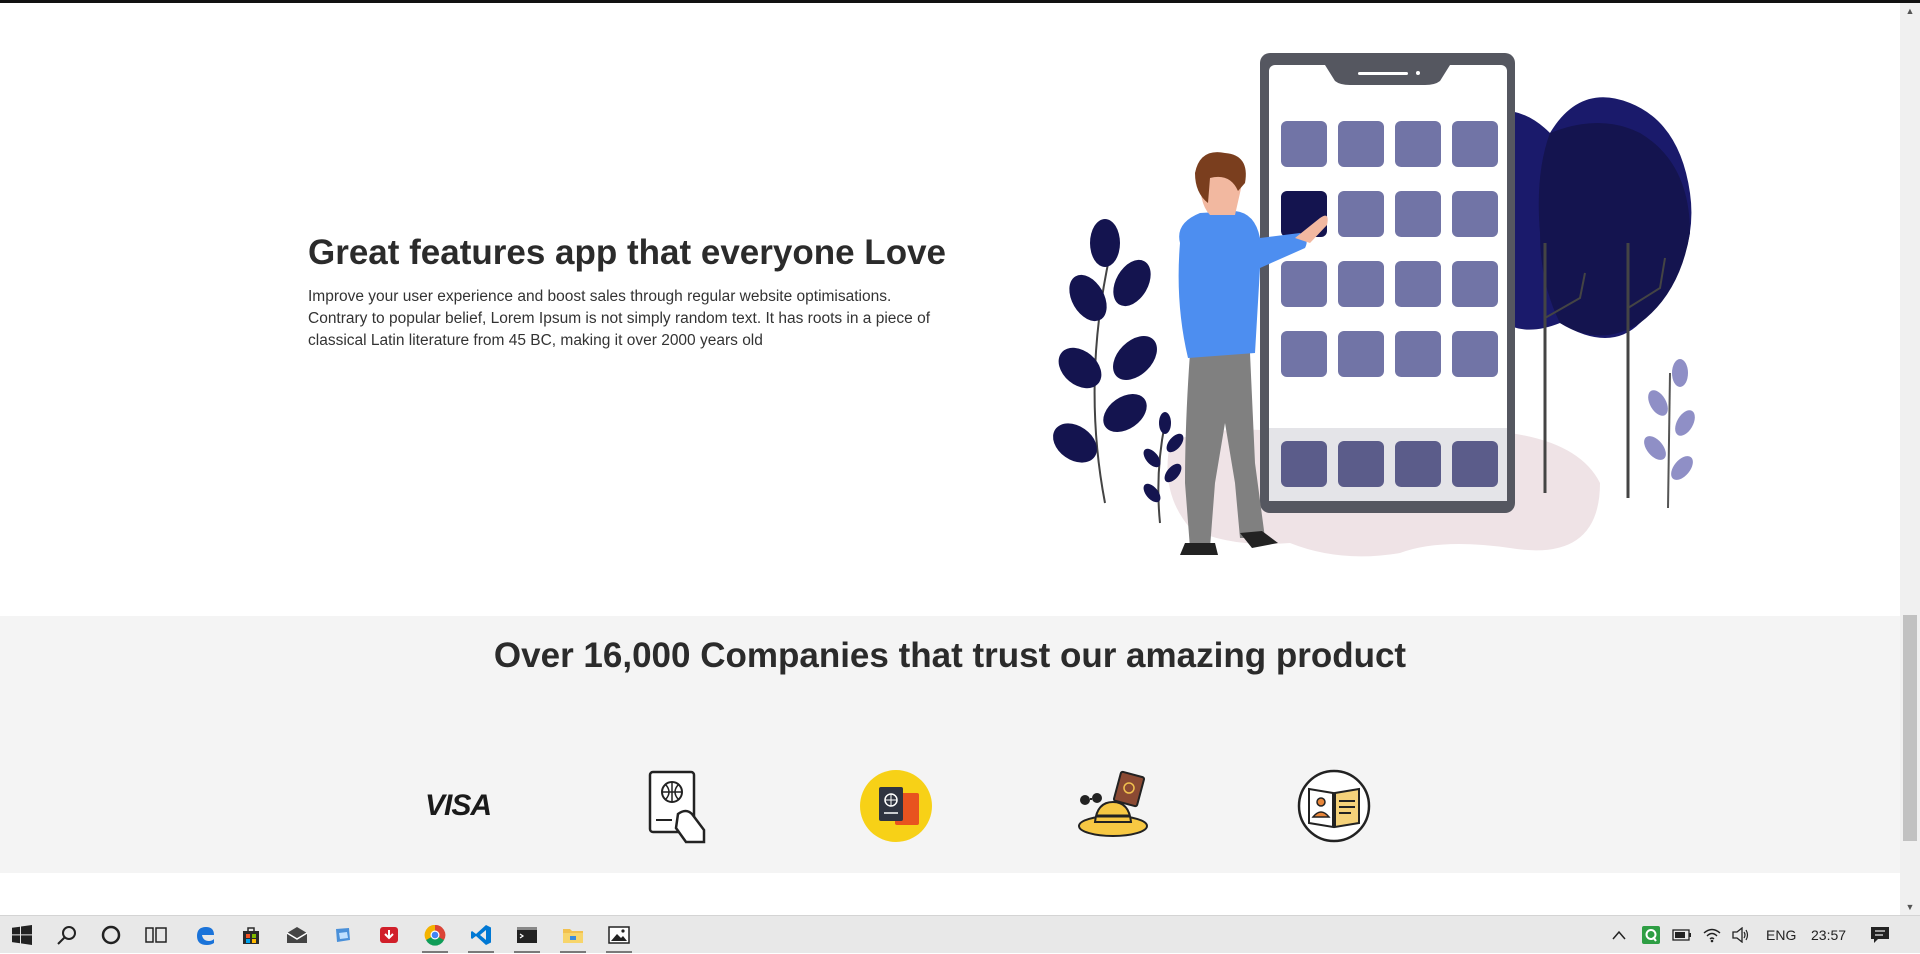 The width and height of the screenshot is (1920, 954). What do you see at coordinates (1741, 935) in the screenshot?
I see `volume-icon` at bounding box center [1741, 935].